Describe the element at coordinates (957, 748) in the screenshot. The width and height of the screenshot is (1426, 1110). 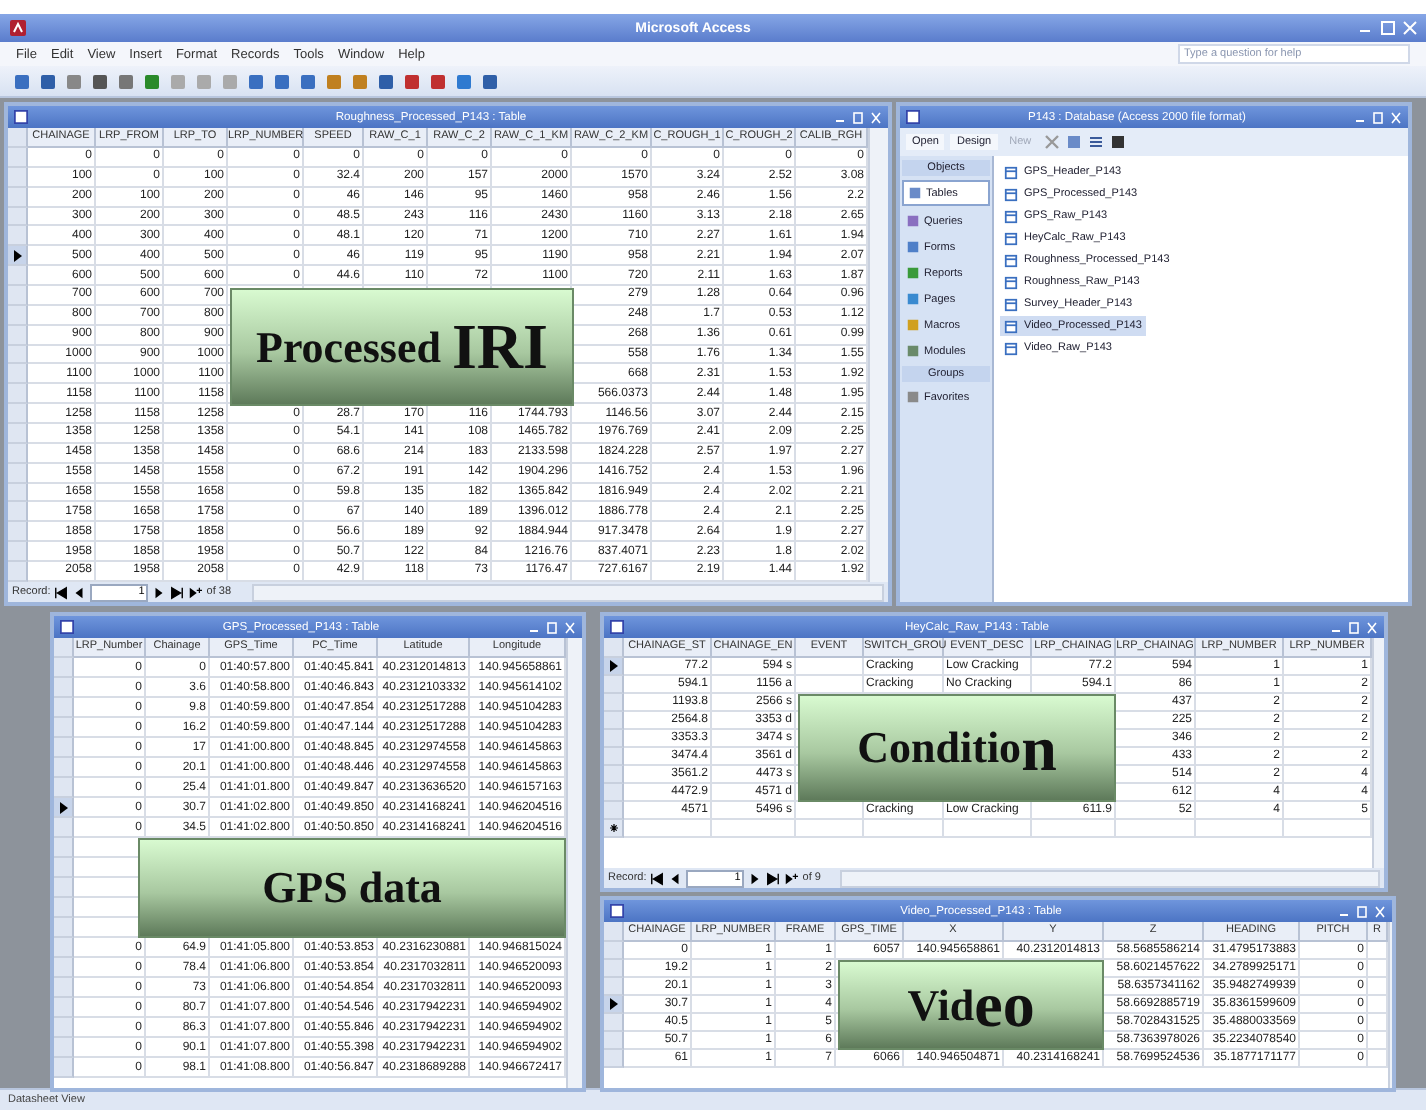
I see `caption-label: Condition` at that location.